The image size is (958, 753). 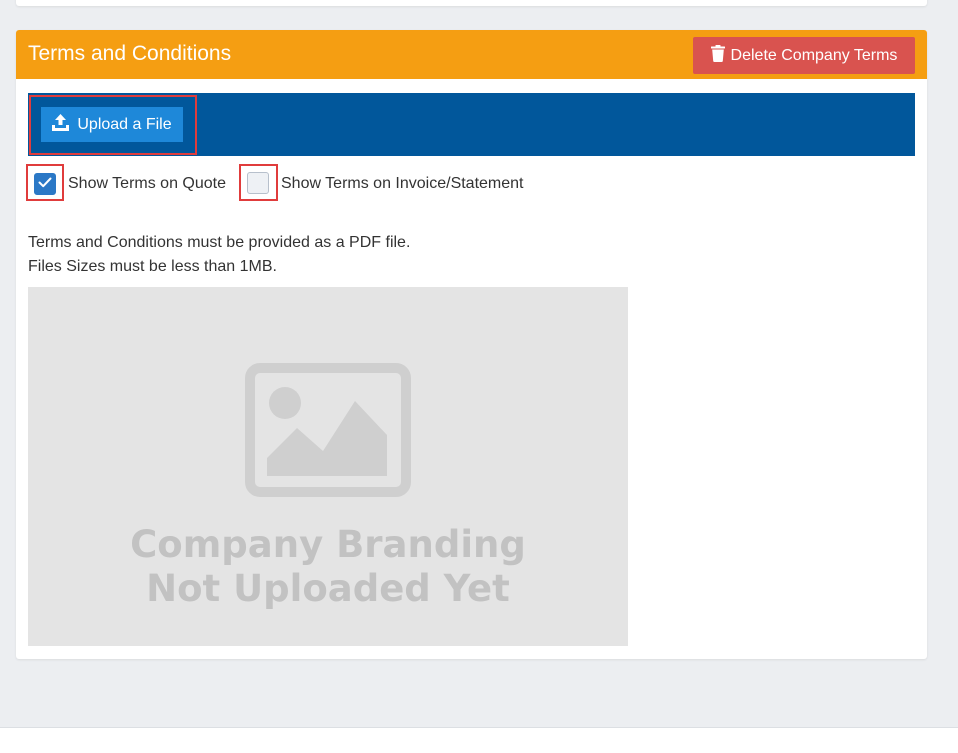 What do you see at coordinates (147, 184) in the screenshot?
I see `show-terms-quote-label: Show Terms on Quote` at bounding box center [147, 184].